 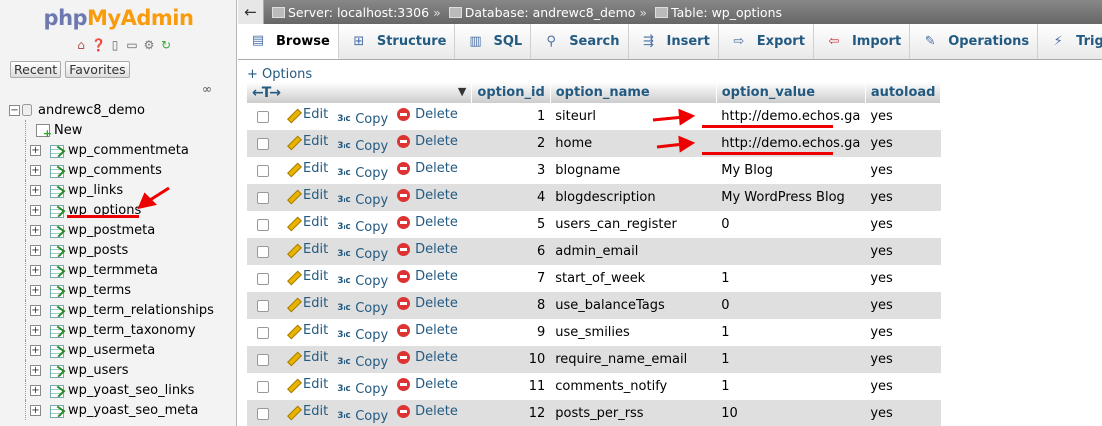 What do you see at coordinates (633, 224) in the screenshot?
I see `cell-option-name: users_can_register` at bounding box center [633, 224].